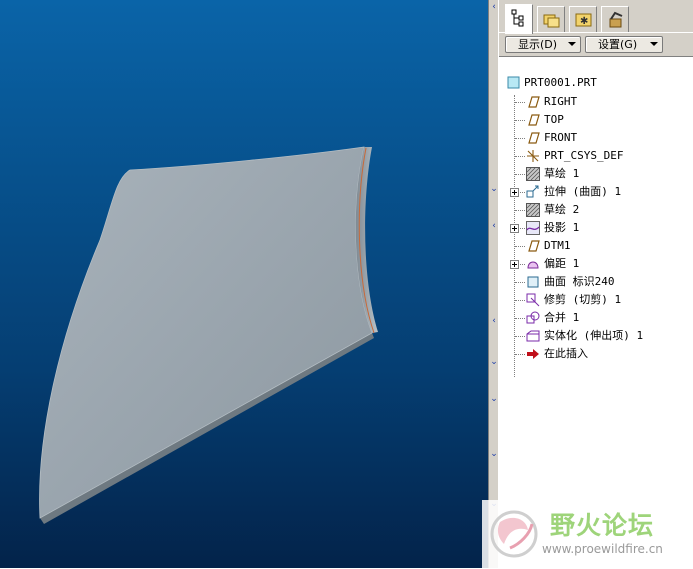 This screenshot has width=693, height=569. Describe the element at coordinates (533, 317) in the screenshot. I see `merge-icon` at that location.